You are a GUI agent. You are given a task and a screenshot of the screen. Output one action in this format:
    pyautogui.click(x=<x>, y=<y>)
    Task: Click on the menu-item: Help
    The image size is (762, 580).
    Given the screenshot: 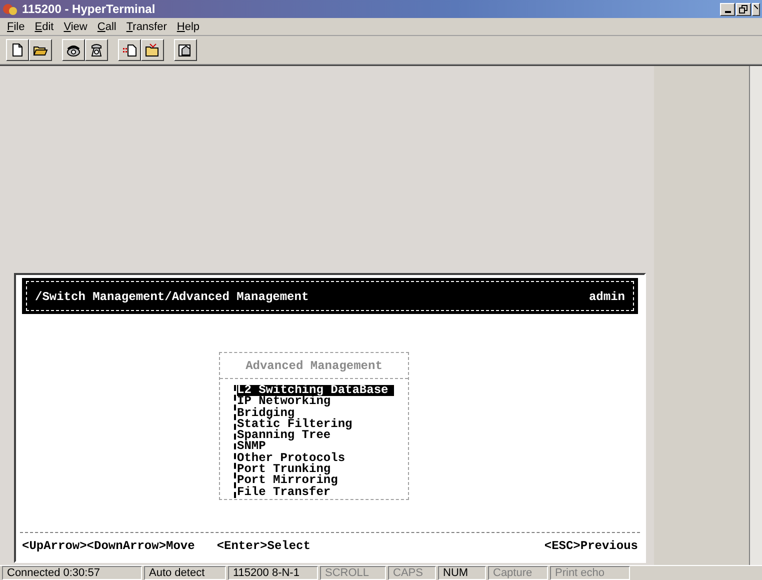 What is the action you would take?
    pyautogui.click(x=188, y=26)
    